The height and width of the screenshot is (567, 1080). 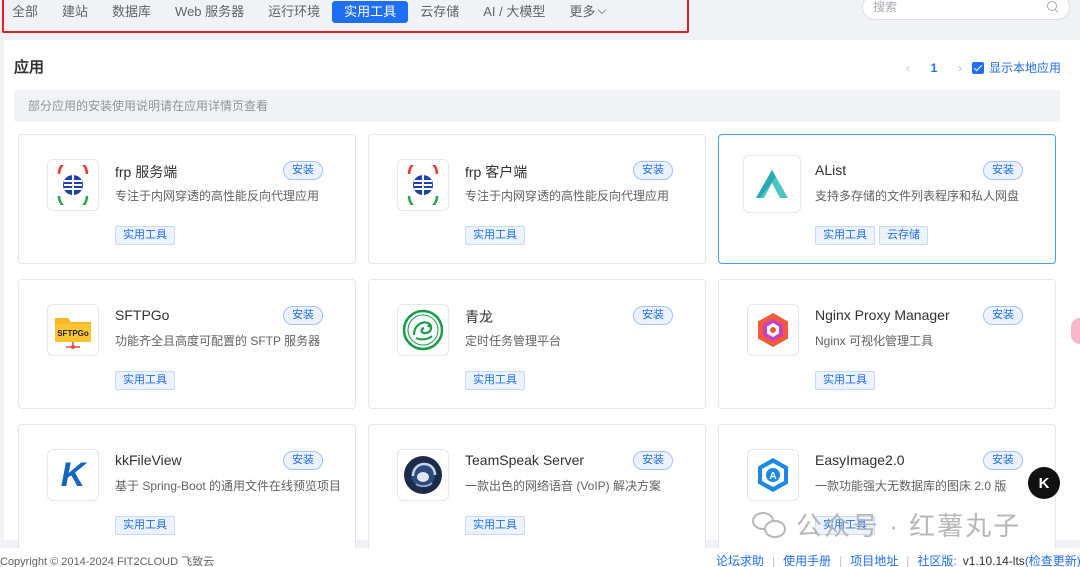 I want to click on chevron-left-icon: ‹, so click(x=908, y=68).